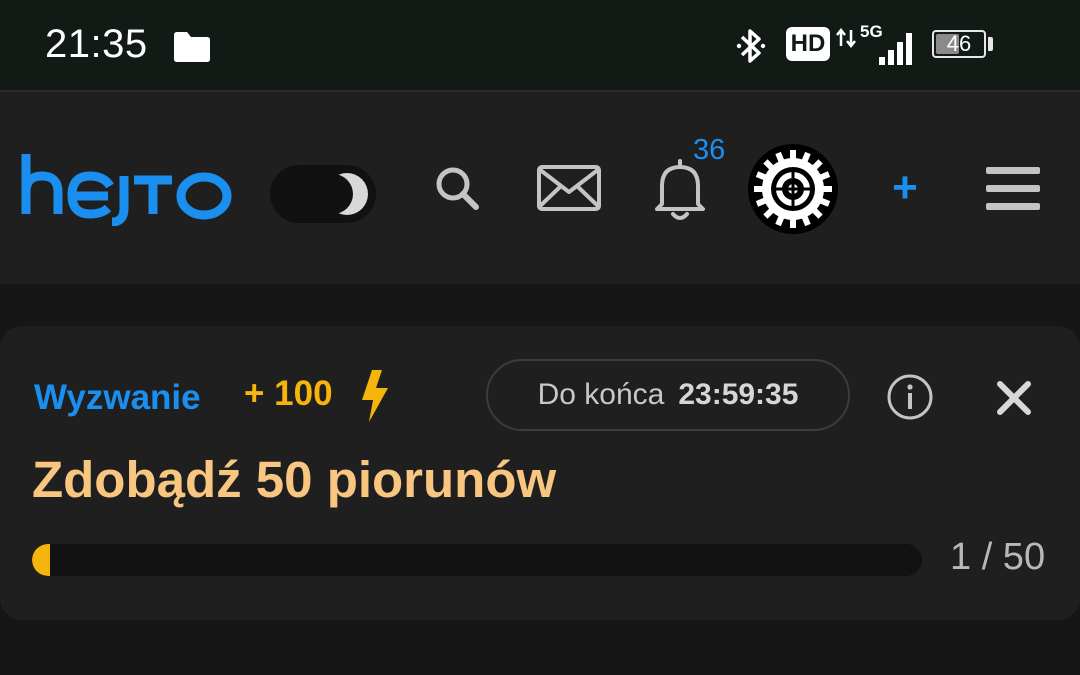  I want to click on lightning-icon, so click(375, 396).